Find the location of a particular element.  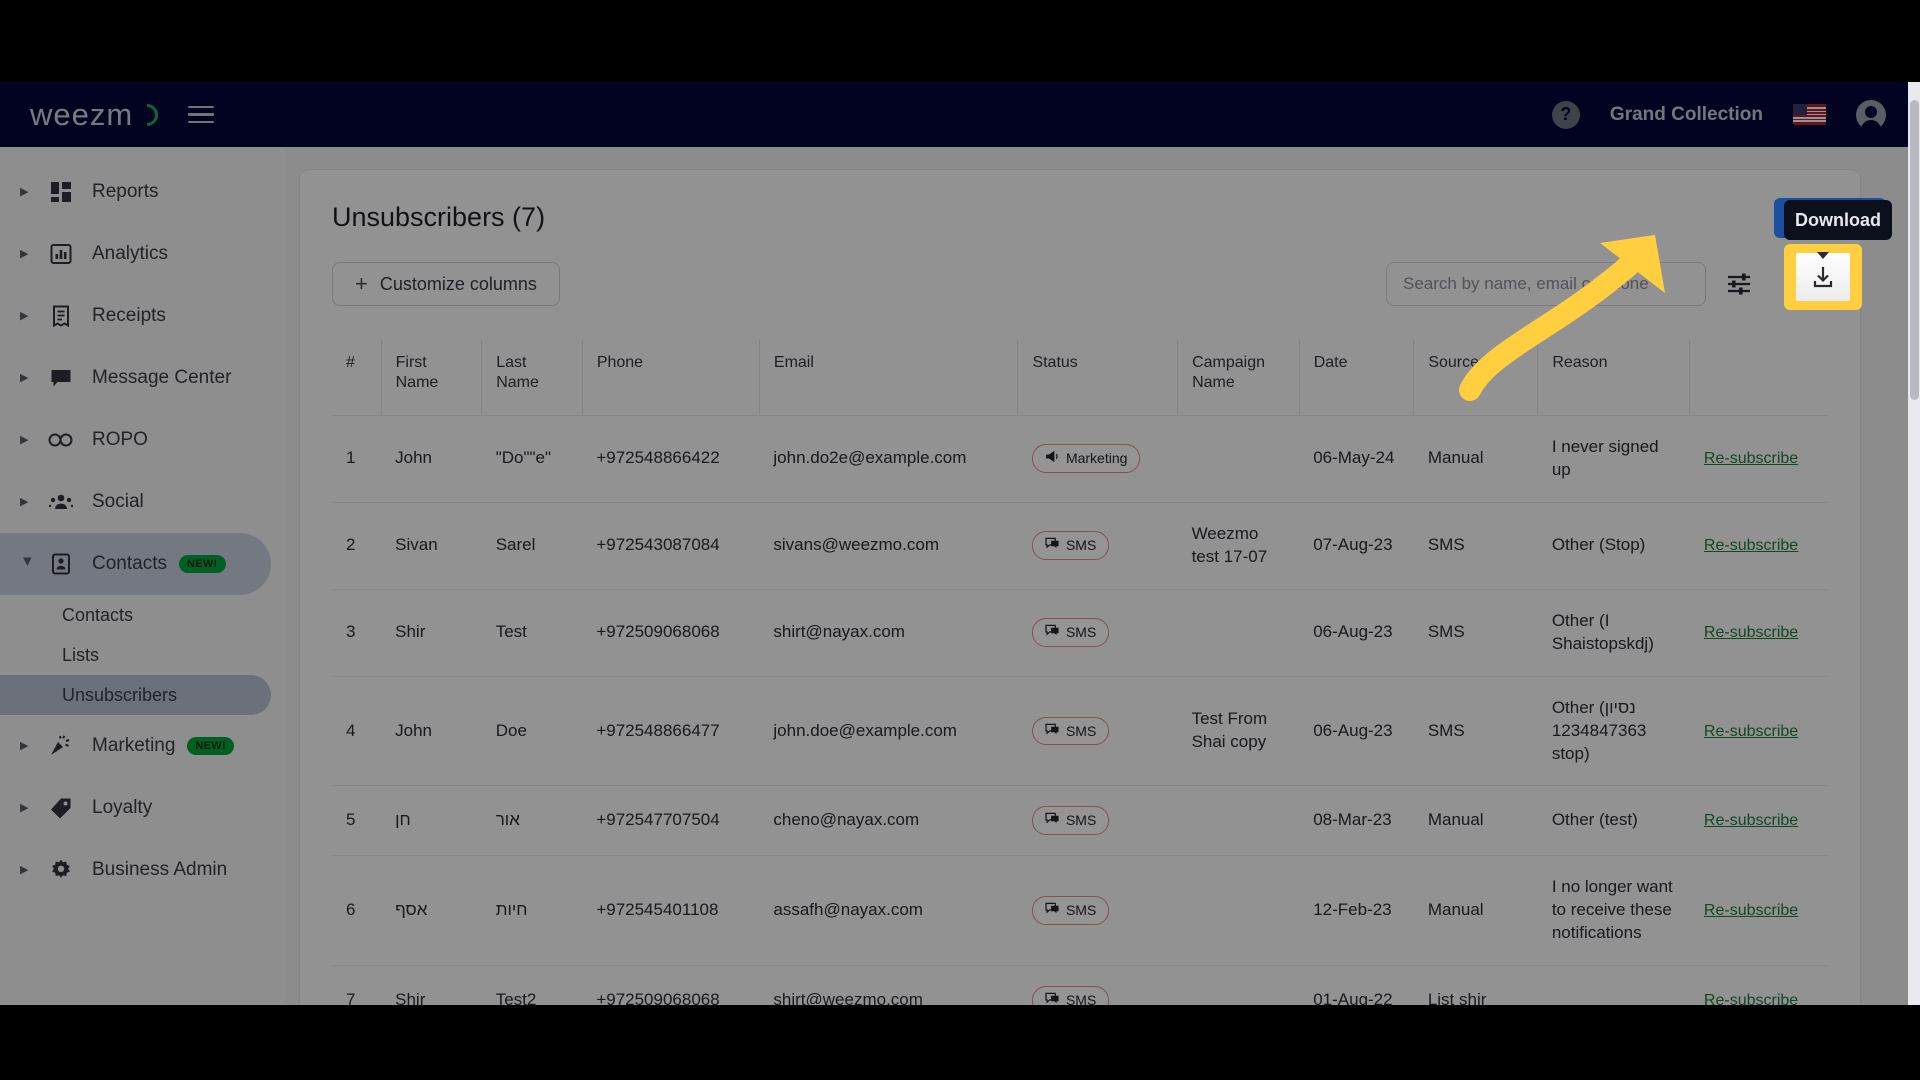

download-tooltip: Download is located at coordinates (1838, 220).